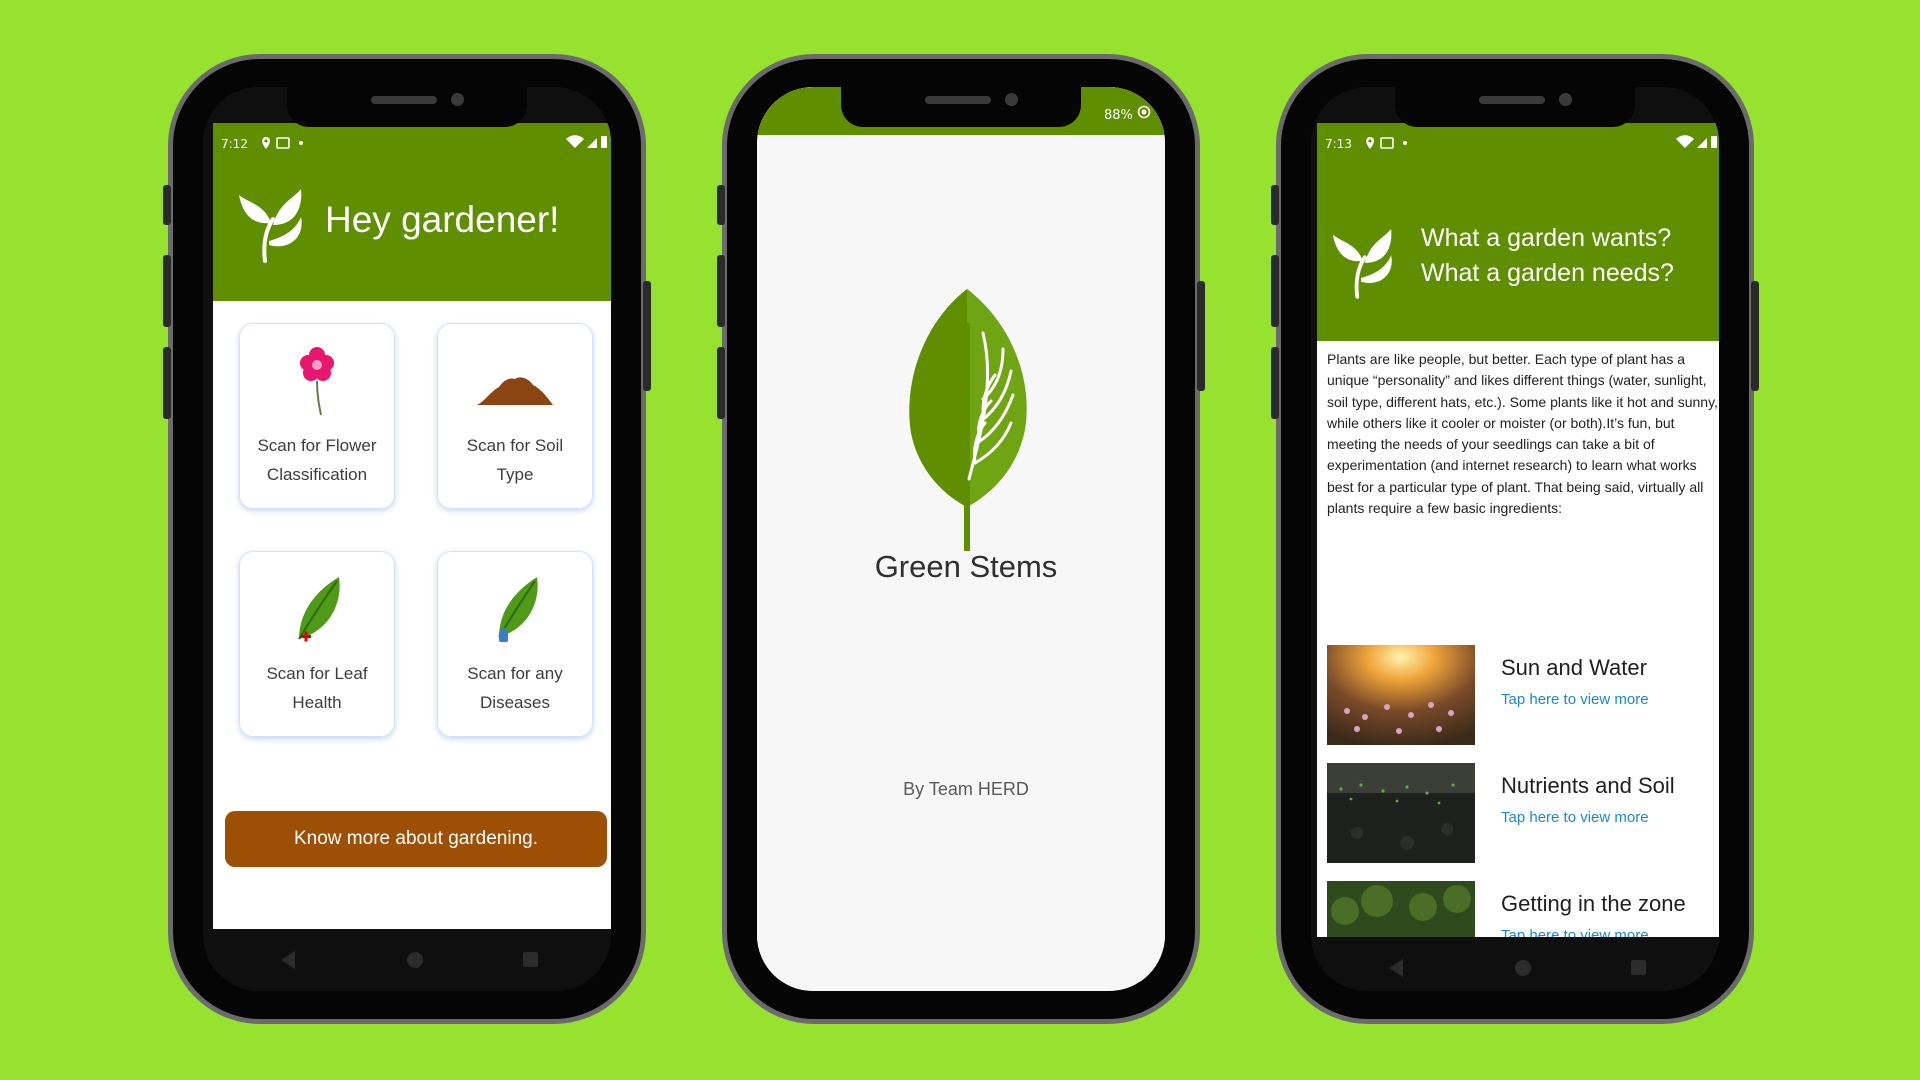  What do you see at coordinates (317, 673) in the screenshot?
I see `card-label-line: Scan for Leaf` at bounding box center [317, 673].